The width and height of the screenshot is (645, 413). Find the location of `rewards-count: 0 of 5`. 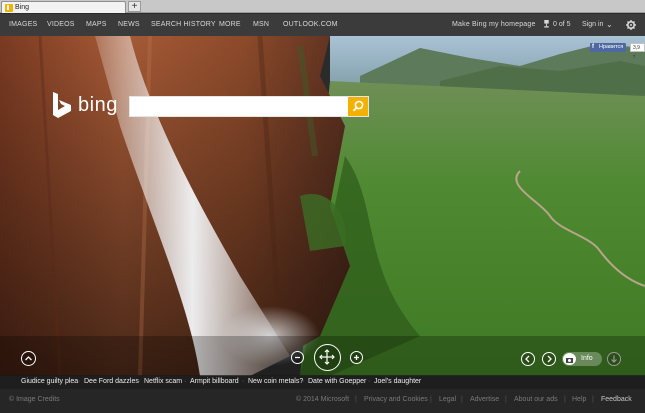

rewards-count: 0 of 5 is located at coordinates (562, 25).